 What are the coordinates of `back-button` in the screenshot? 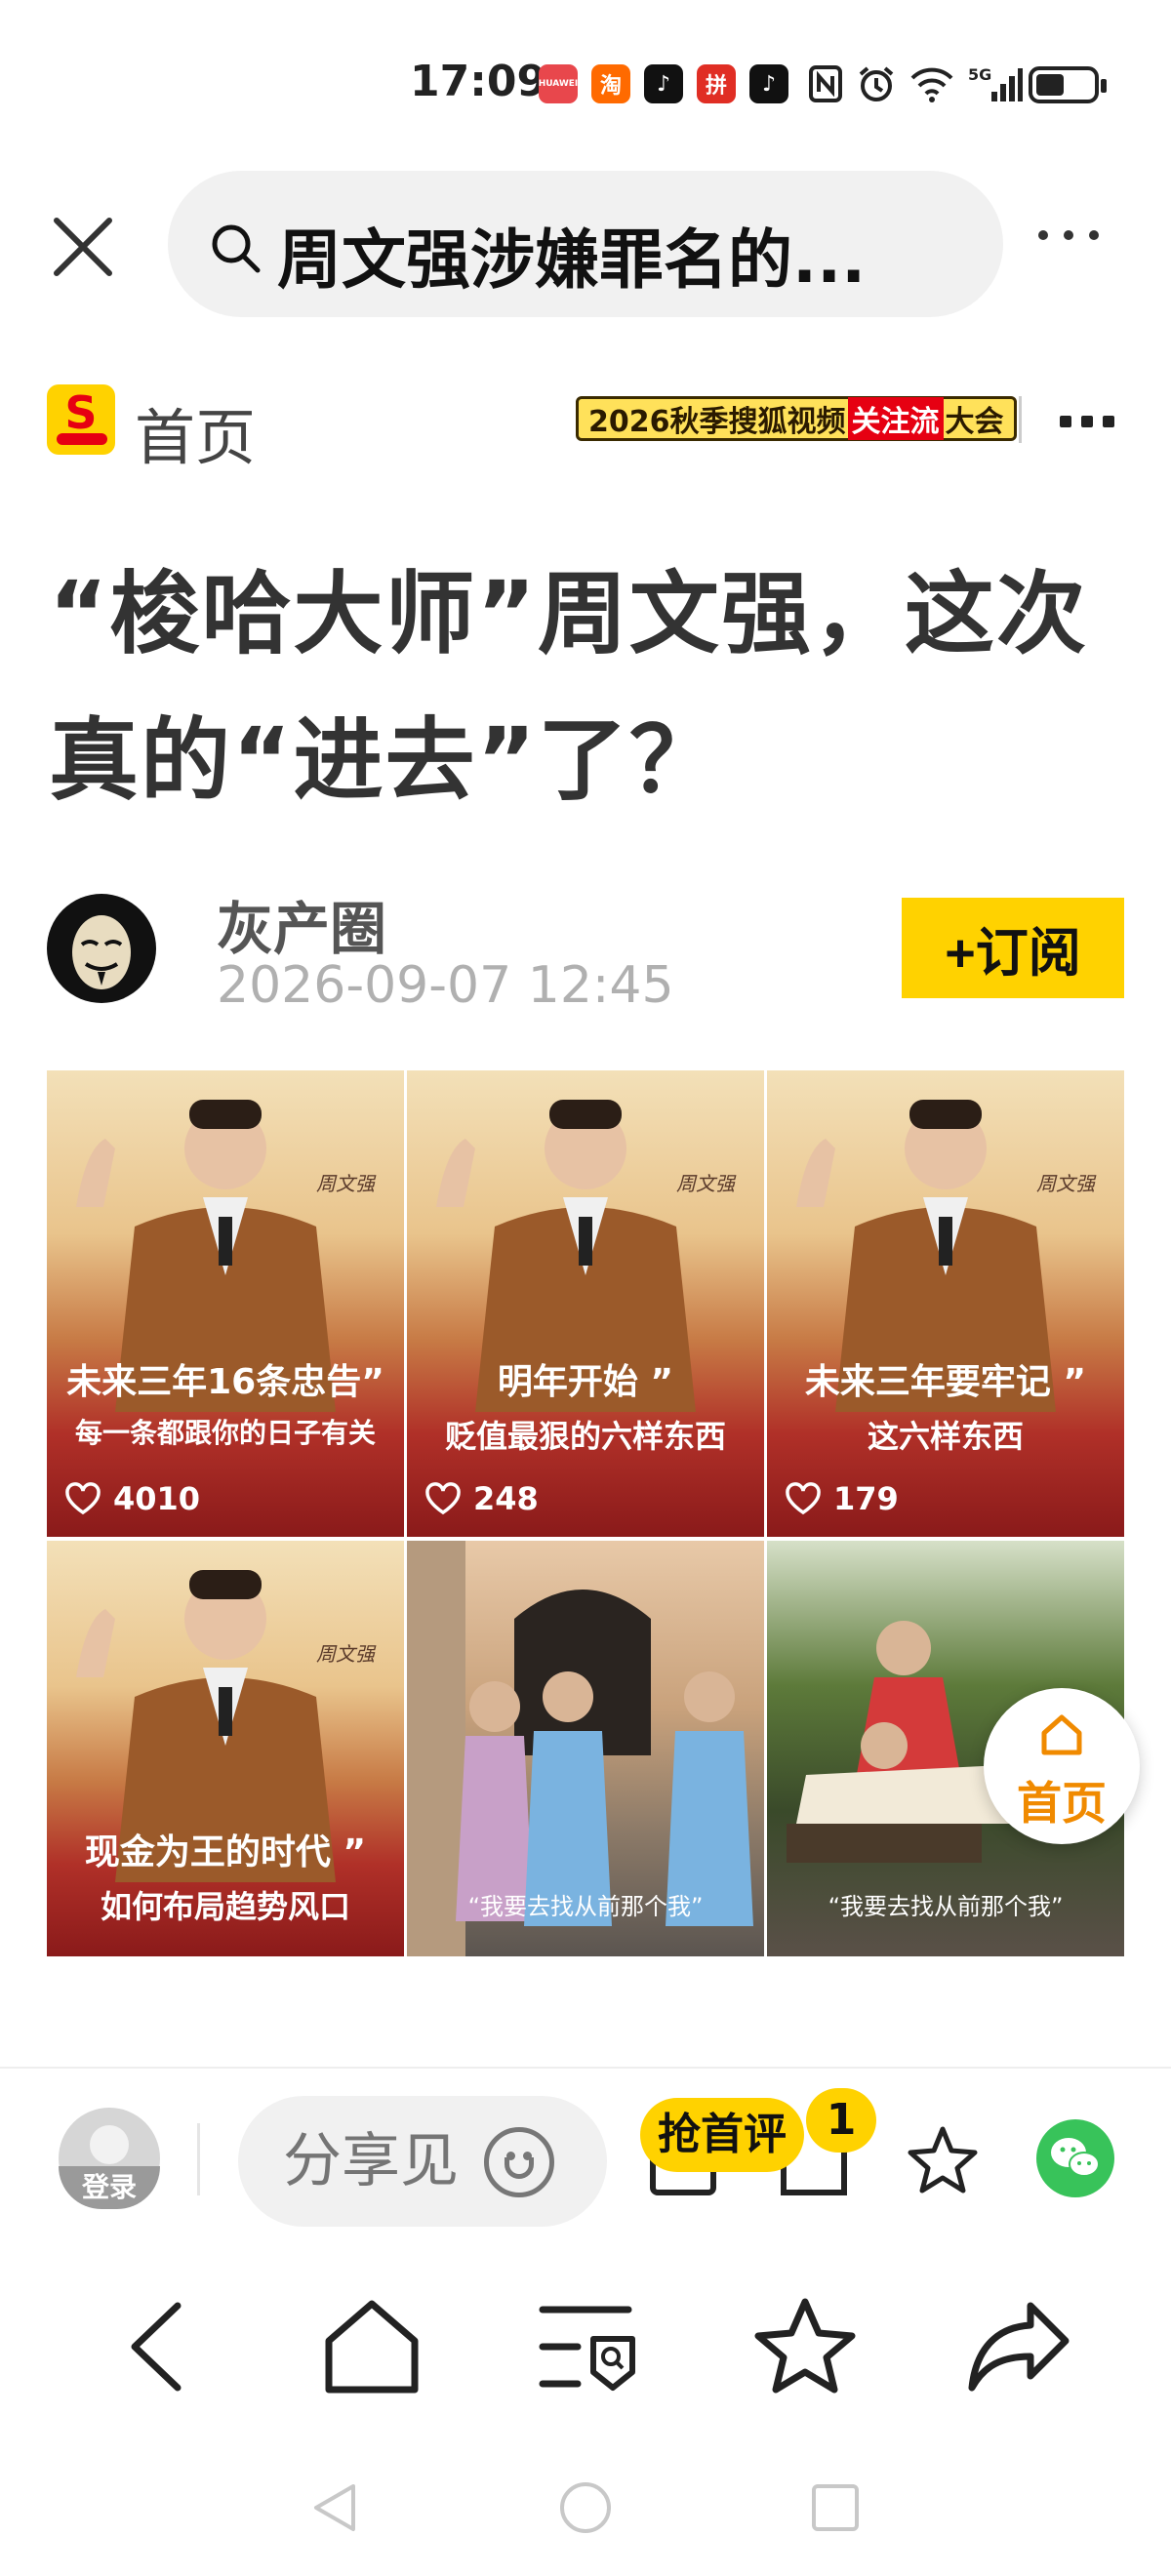 It's located at (155, 2346).